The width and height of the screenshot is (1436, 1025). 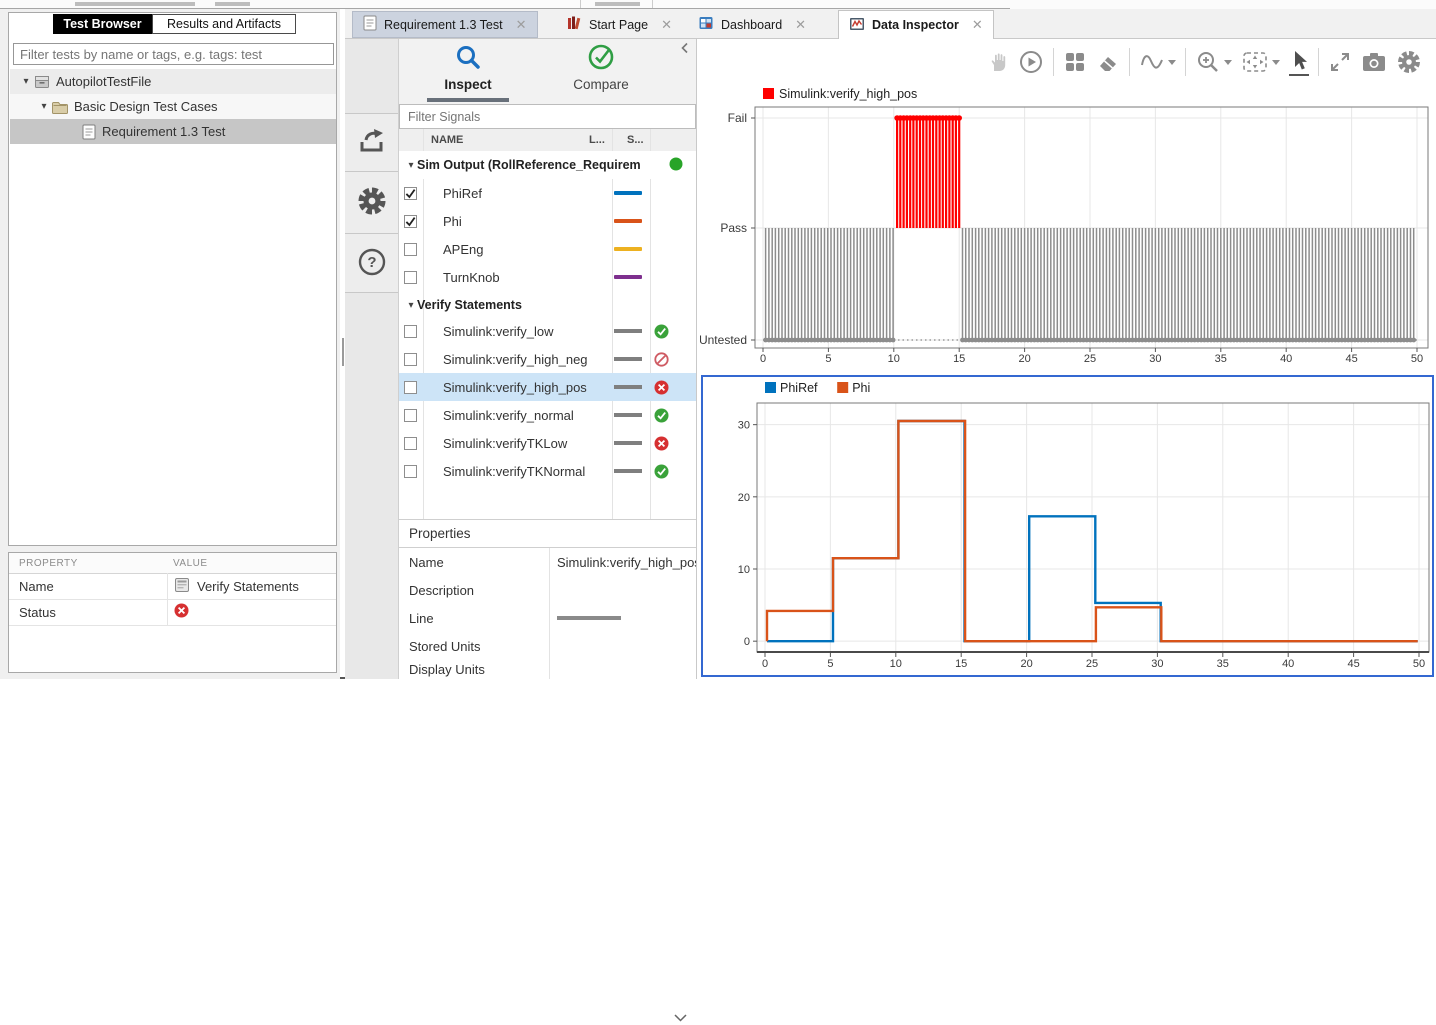 I want to click on property-row-name: Name Simulink:verify_high_pos, so click(x=547, y=562).